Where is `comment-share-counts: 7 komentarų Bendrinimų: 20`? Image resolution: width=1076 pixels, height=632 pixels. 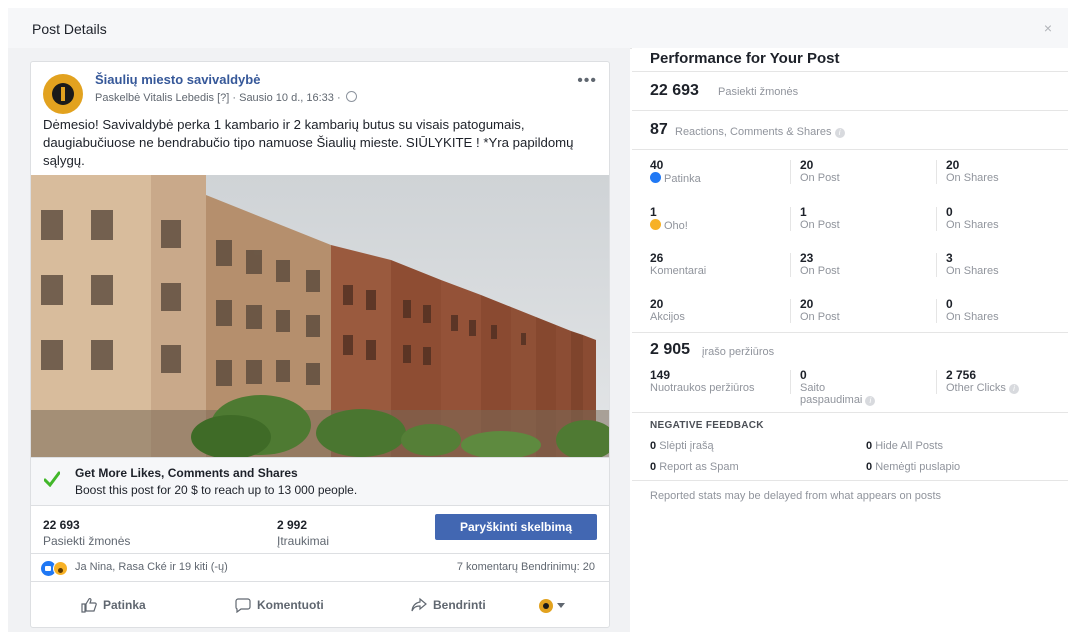 comment-share-counts: 7 komentarų Bendrinimų: 20 is located at coordinates (526, 567).